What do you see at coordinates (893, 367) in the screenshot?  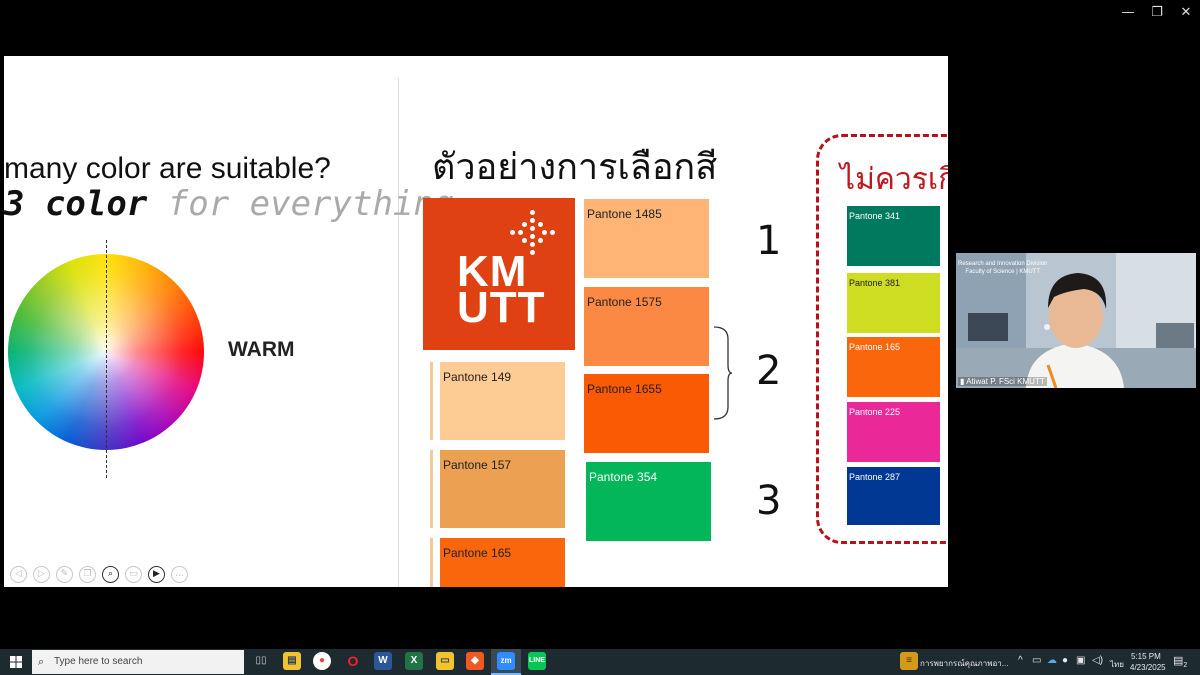 I see `swatch-pantone-165-right: Pantone 165` at bounding box center [893, 367].